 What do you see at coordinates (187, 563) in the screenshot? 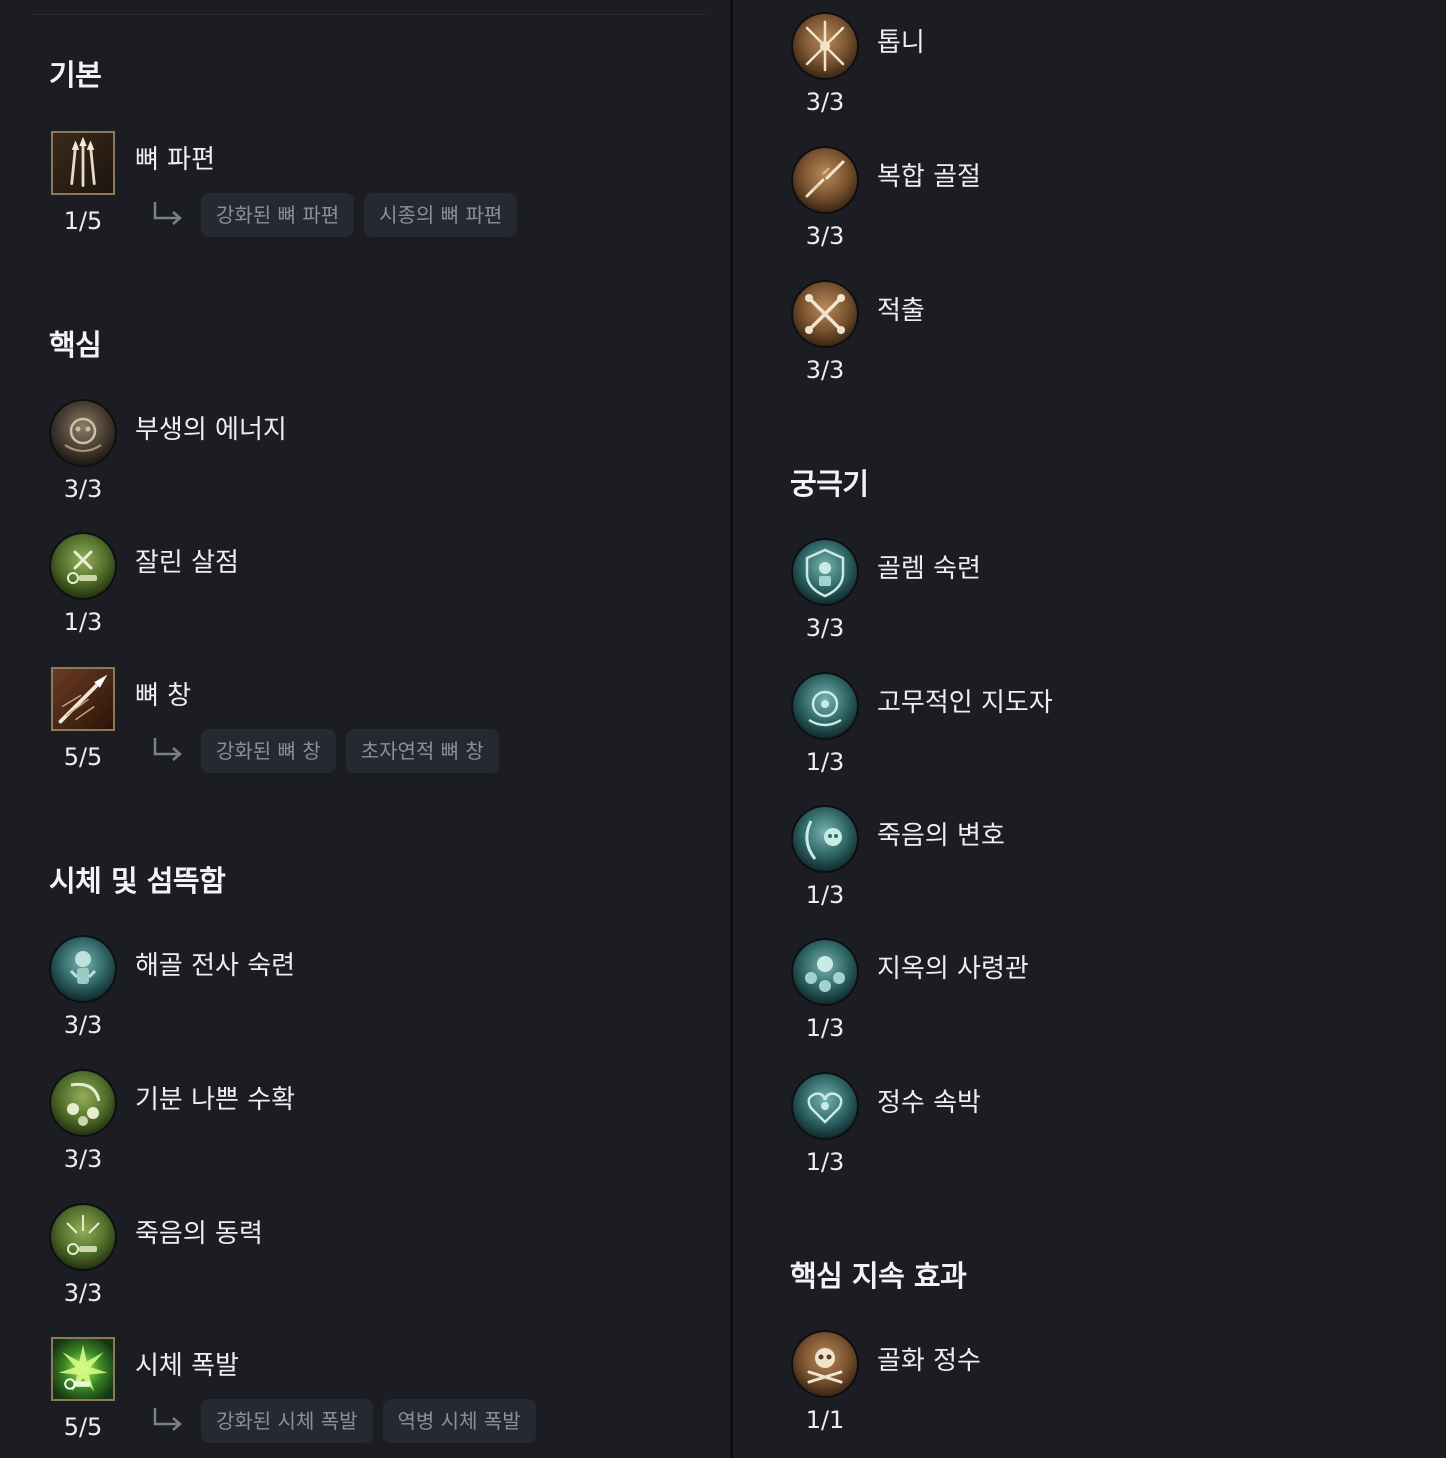
I see `skill-name: 잘린 살점` at bounding box center [187, 563].